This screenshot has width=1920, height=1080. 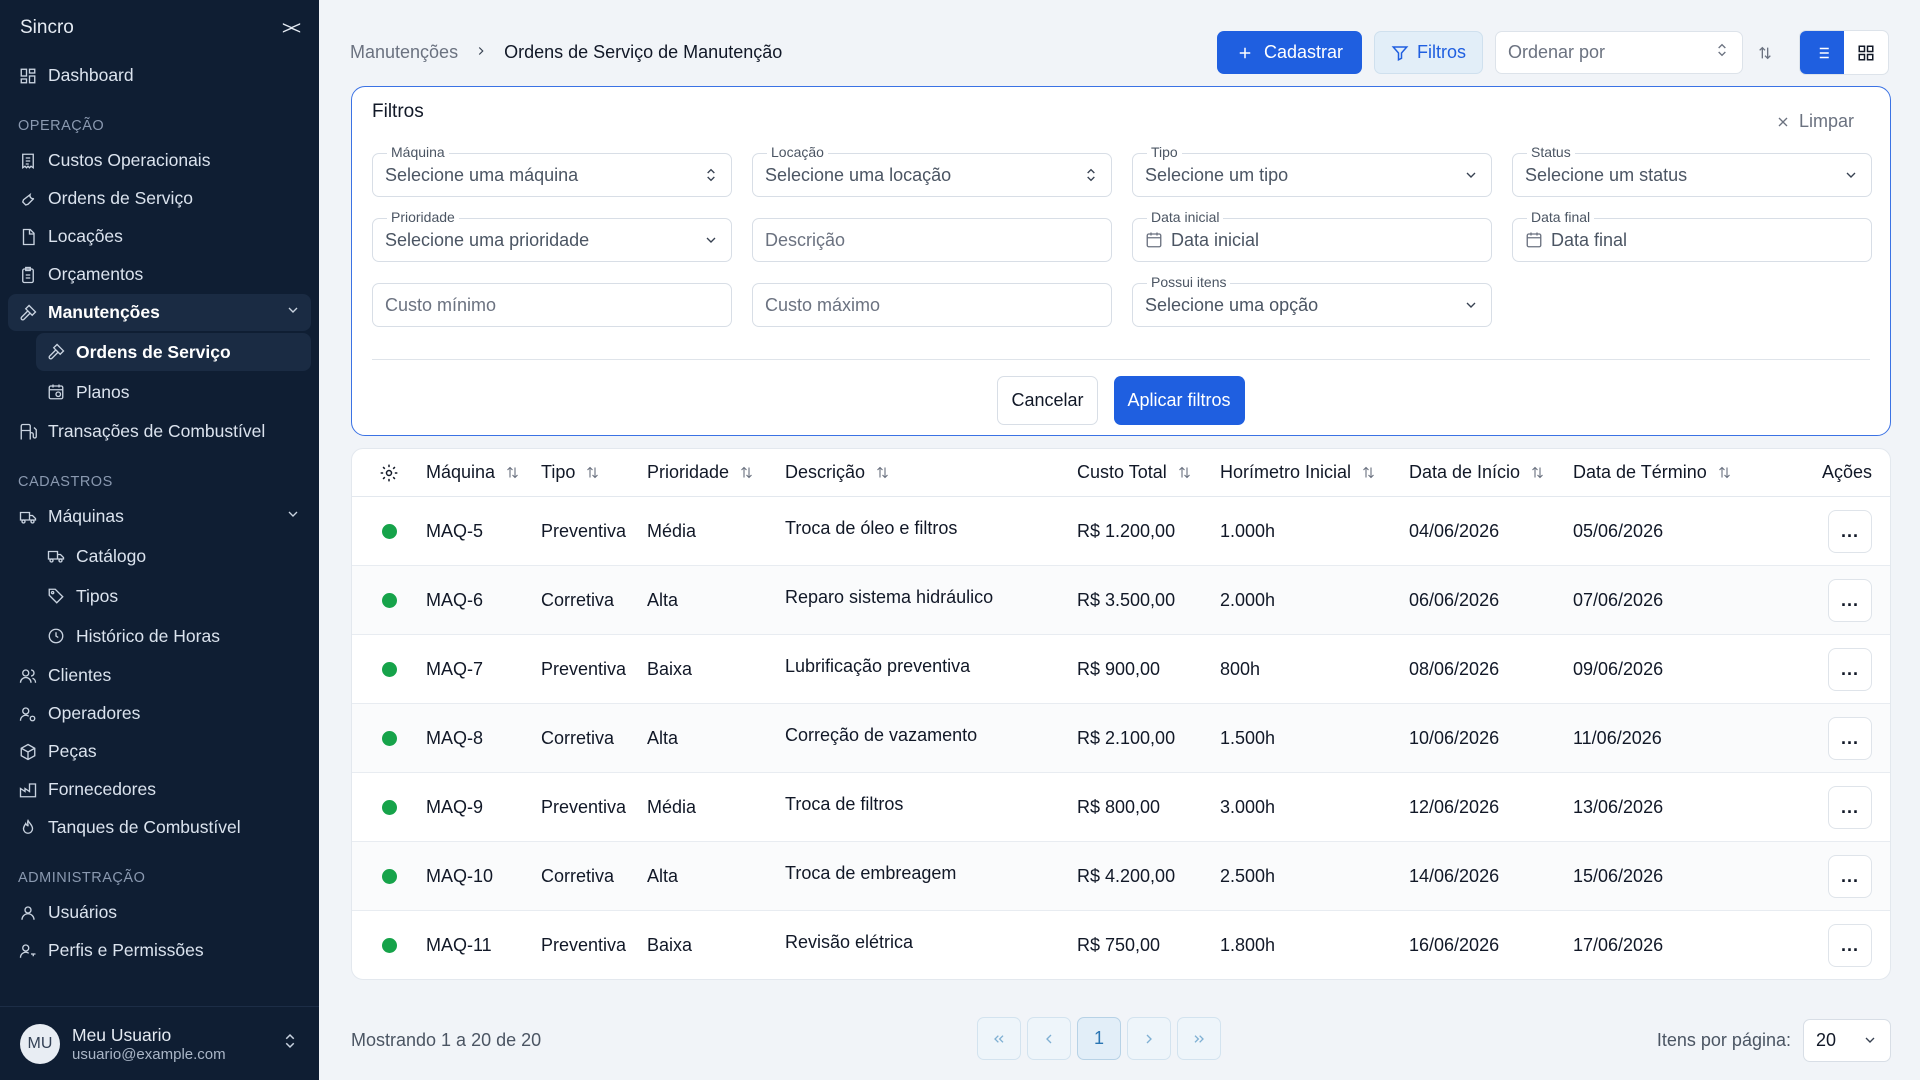 I want to click on column-header-description: Descrição, so click(x=931, y=472).